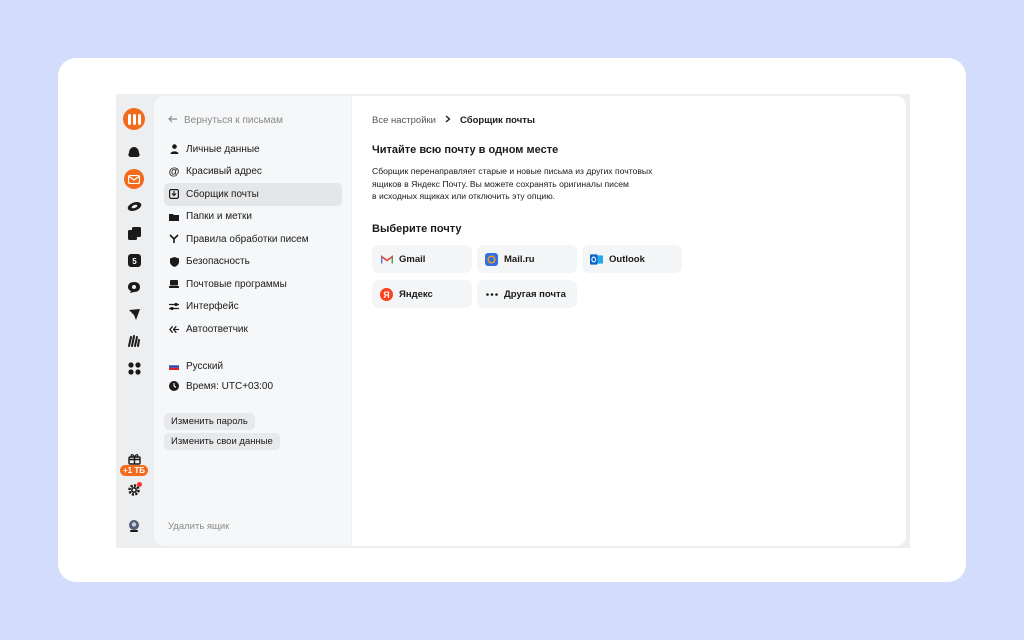  What do you see at coordinates (173, 120) in the screenshot?
I see `arrow-left-icon` at bounding box center [173, 120].